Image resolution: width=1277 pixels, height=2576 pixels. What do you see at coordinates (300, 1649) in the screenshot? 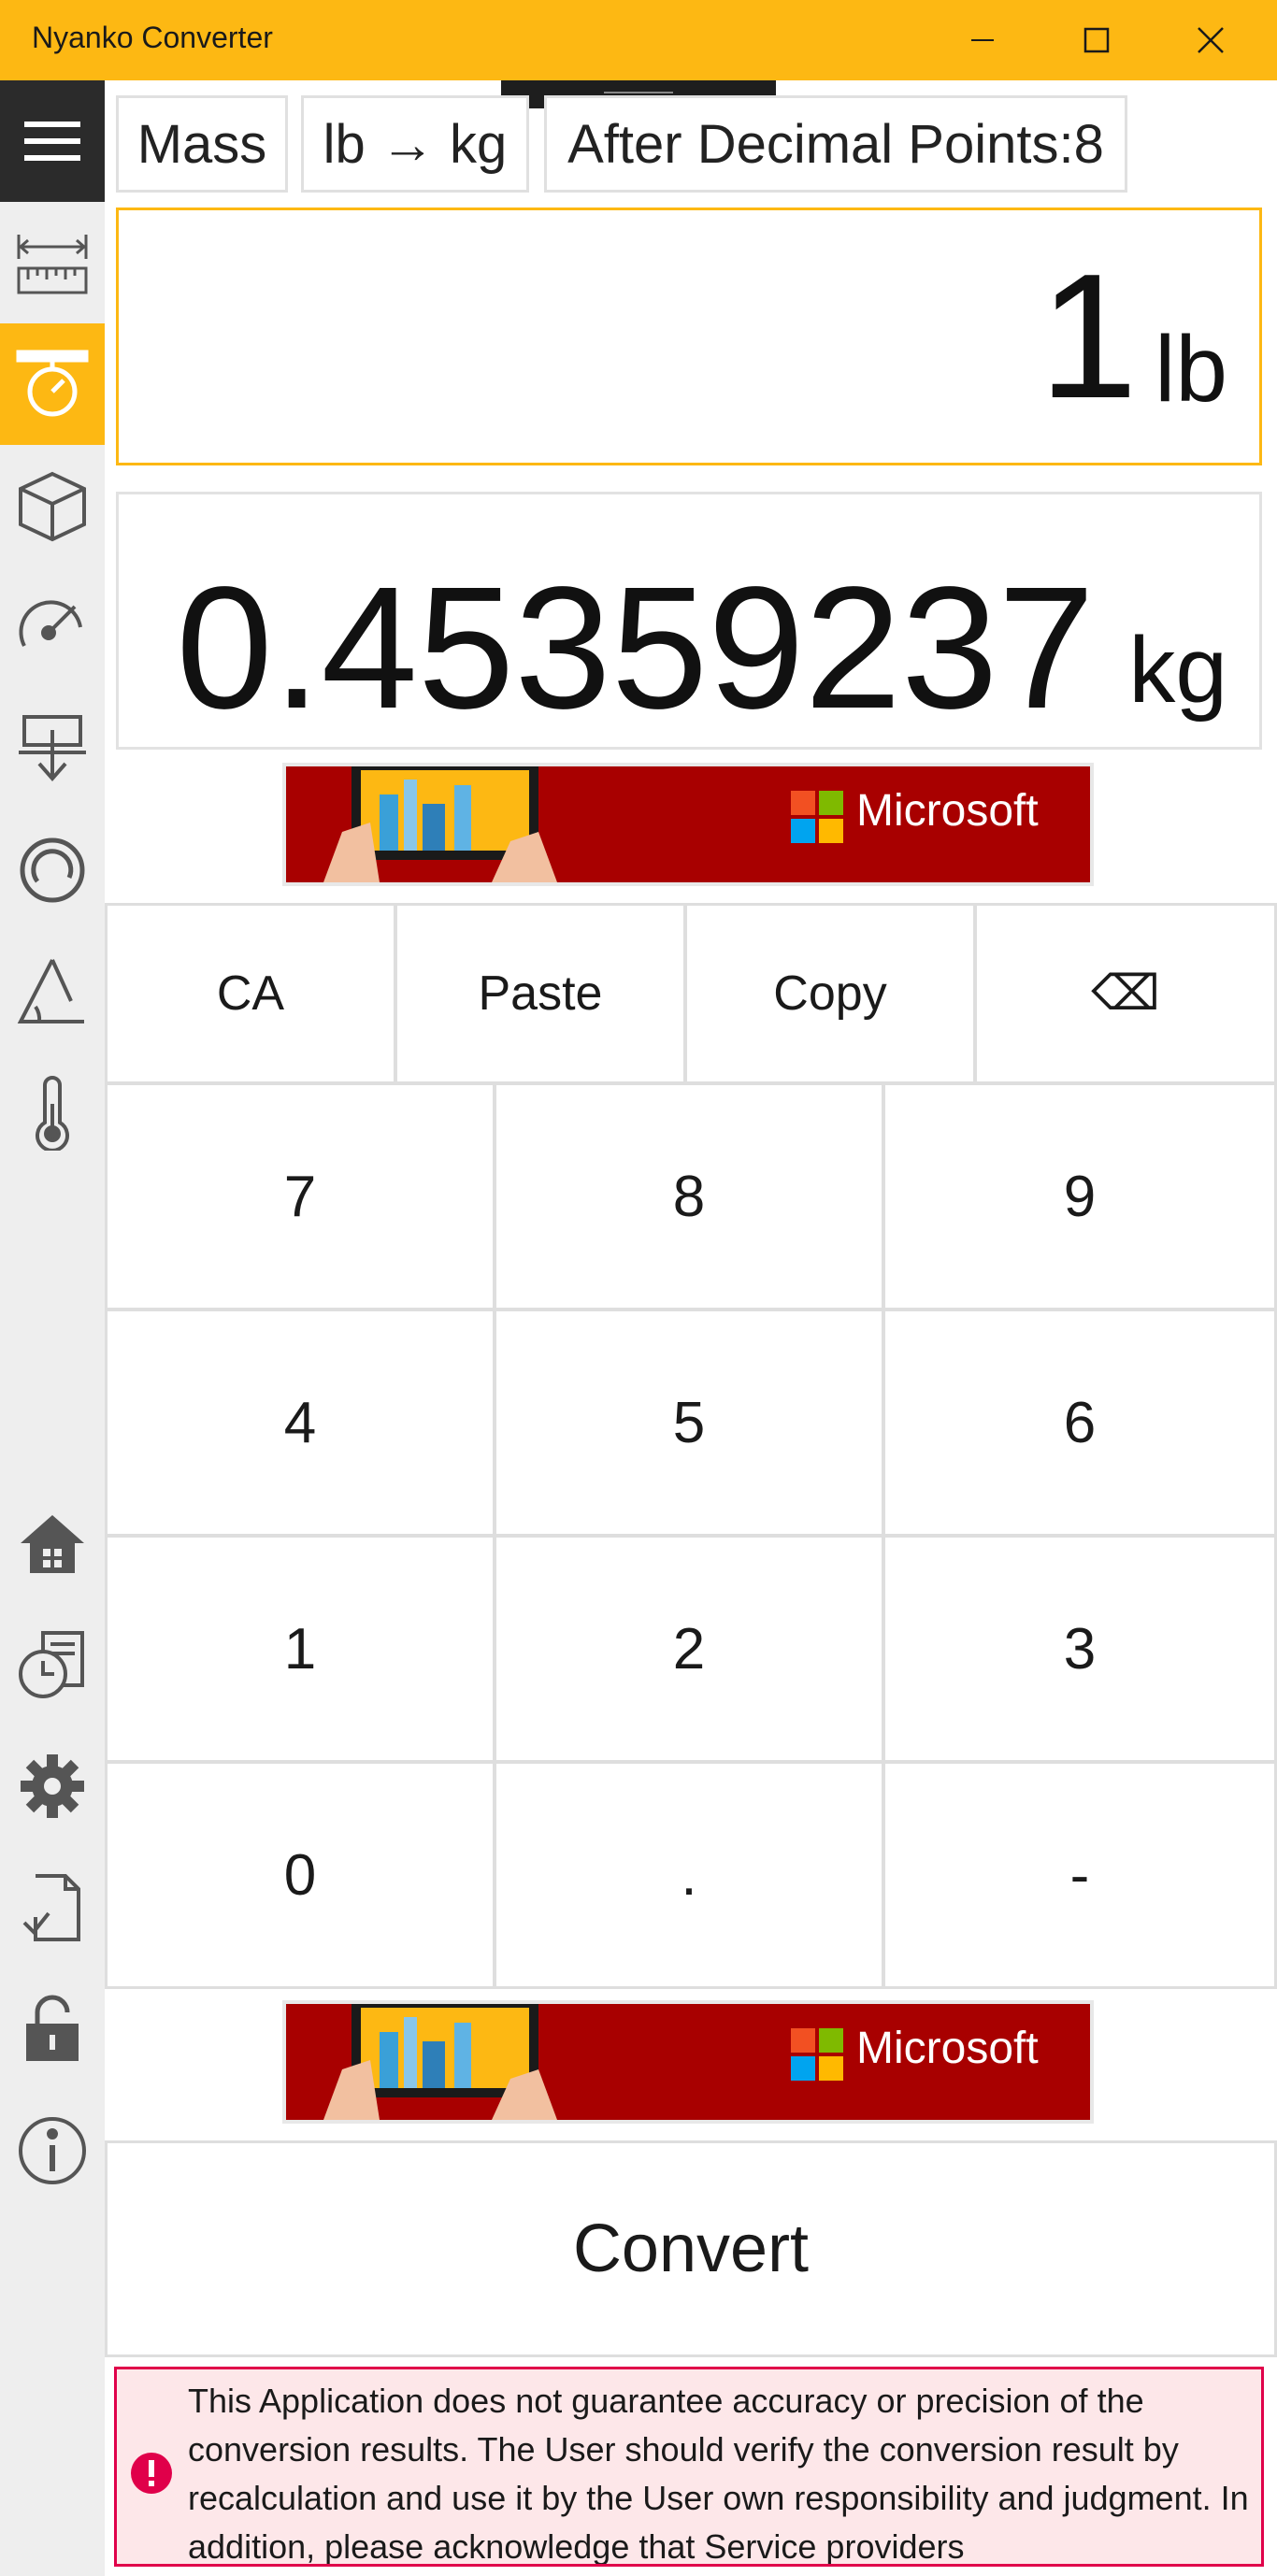
I see `key-1: 1` at bounding box center [300, 1649].